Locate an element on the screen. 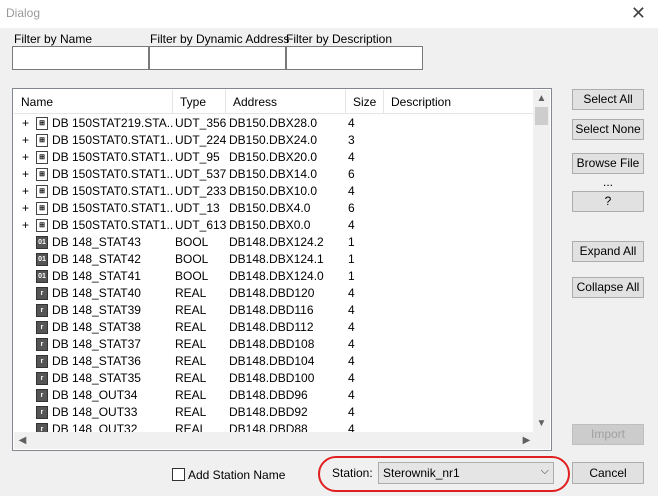 The image size is (658, 496). horizontal-scrollbar: ◀ ▶ is located at coordinates (274, 440).